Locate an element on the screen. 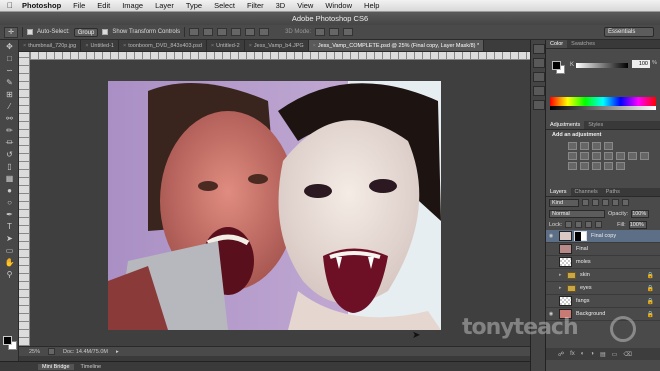 The height and width of the screenshot is (371, 660). doc-tab: × toonboom_DVD_843x403.psd is located at coordinates (163, 45).